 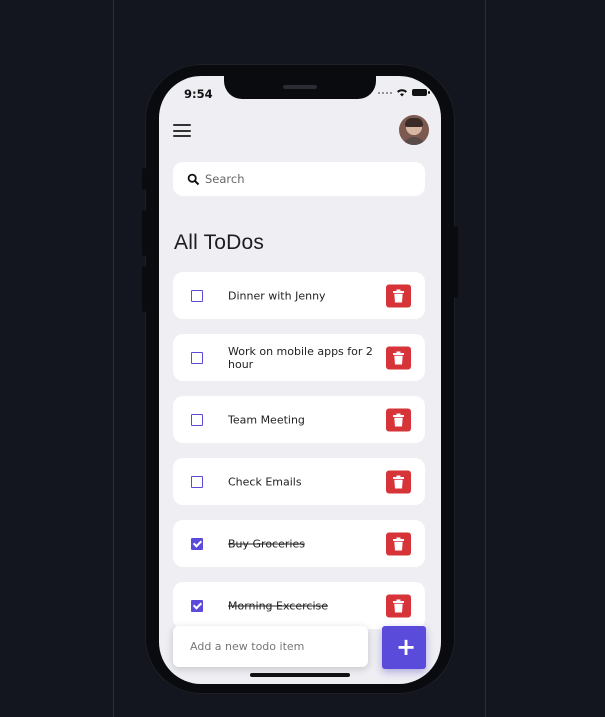 I want to click on todo-label: Check Emails, so click(x=265, y=481).